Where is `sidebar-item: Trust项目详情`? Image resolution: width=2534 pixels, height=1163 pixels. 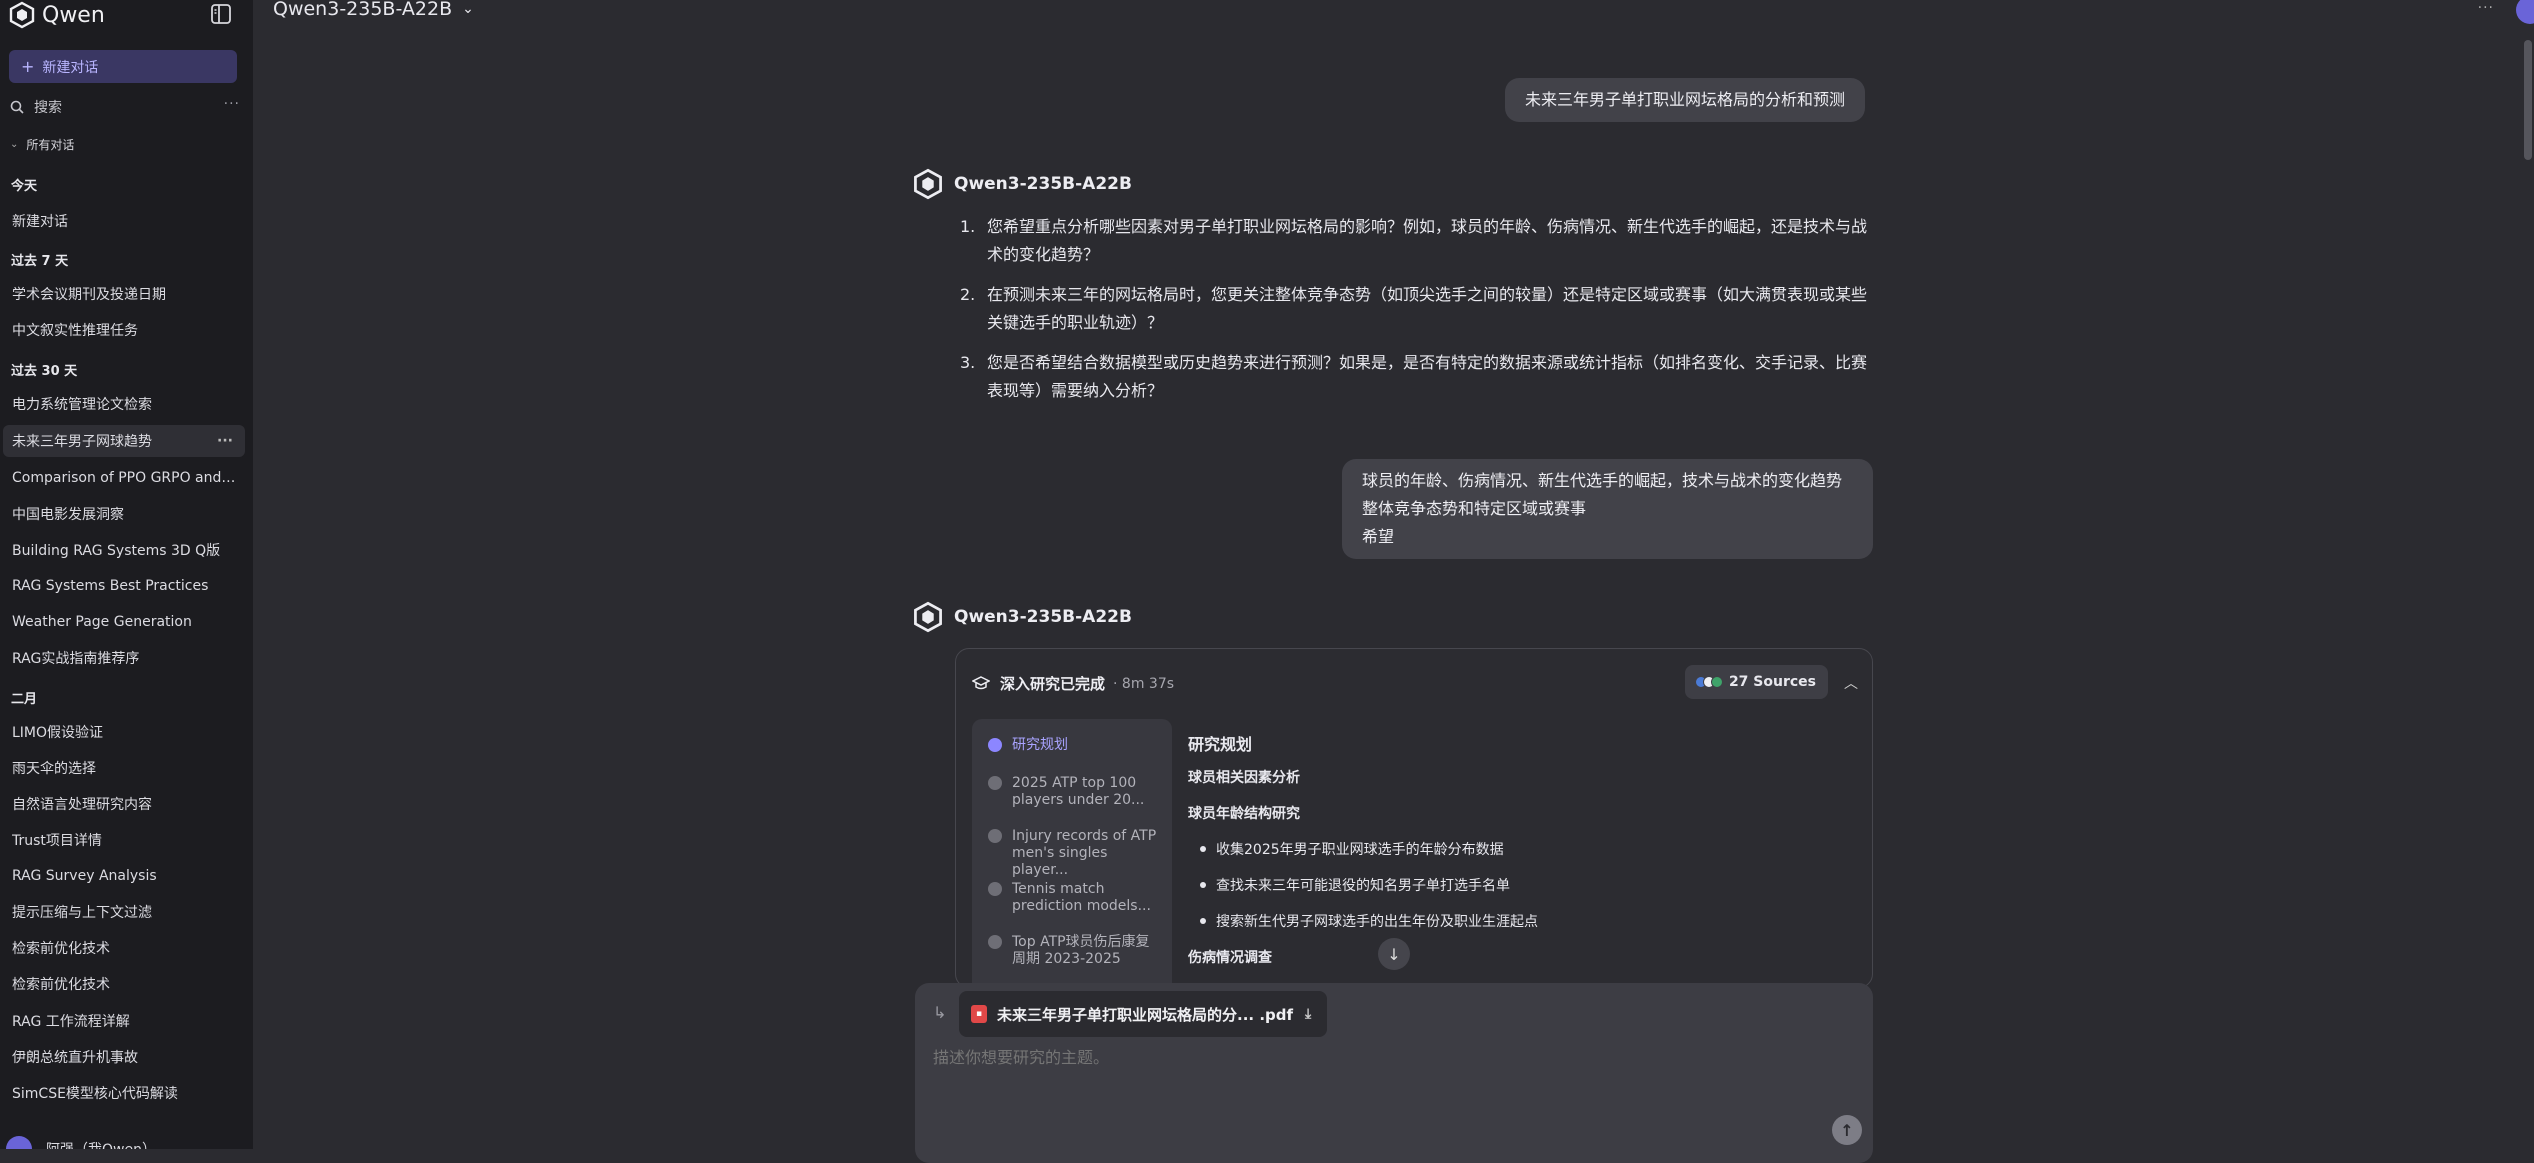
sidebar-item: Trust项目详情 is located at coordinates (124, 840).